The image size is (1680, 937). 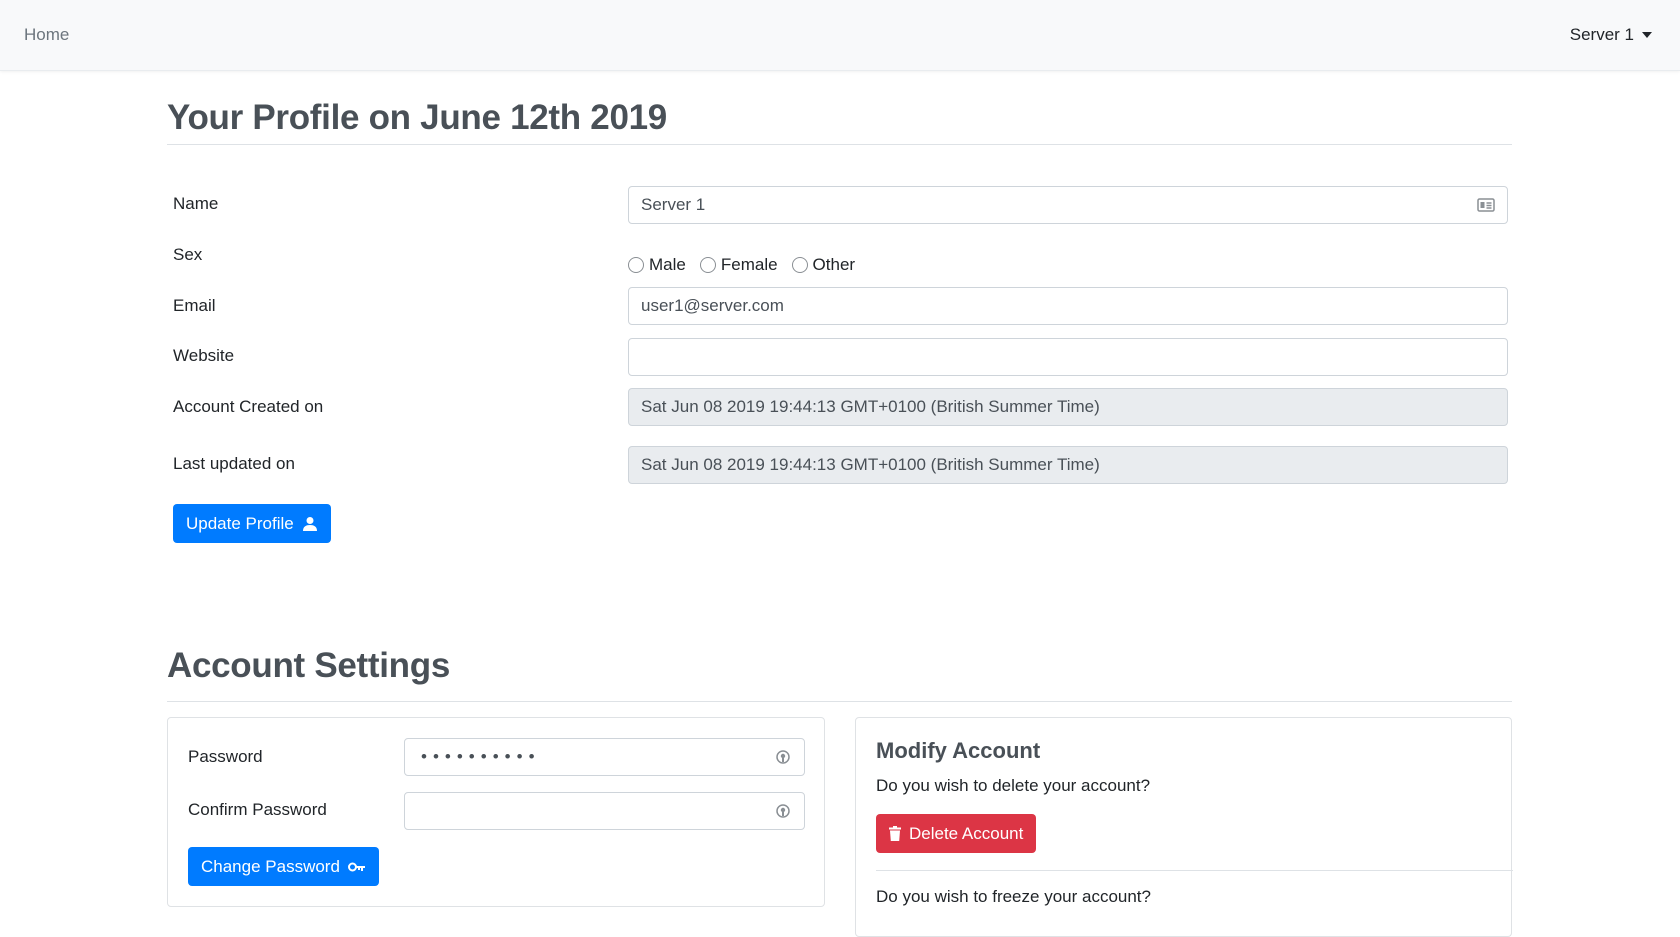 I want to click on name-input: Server 1, so click(x=1068, y=205).